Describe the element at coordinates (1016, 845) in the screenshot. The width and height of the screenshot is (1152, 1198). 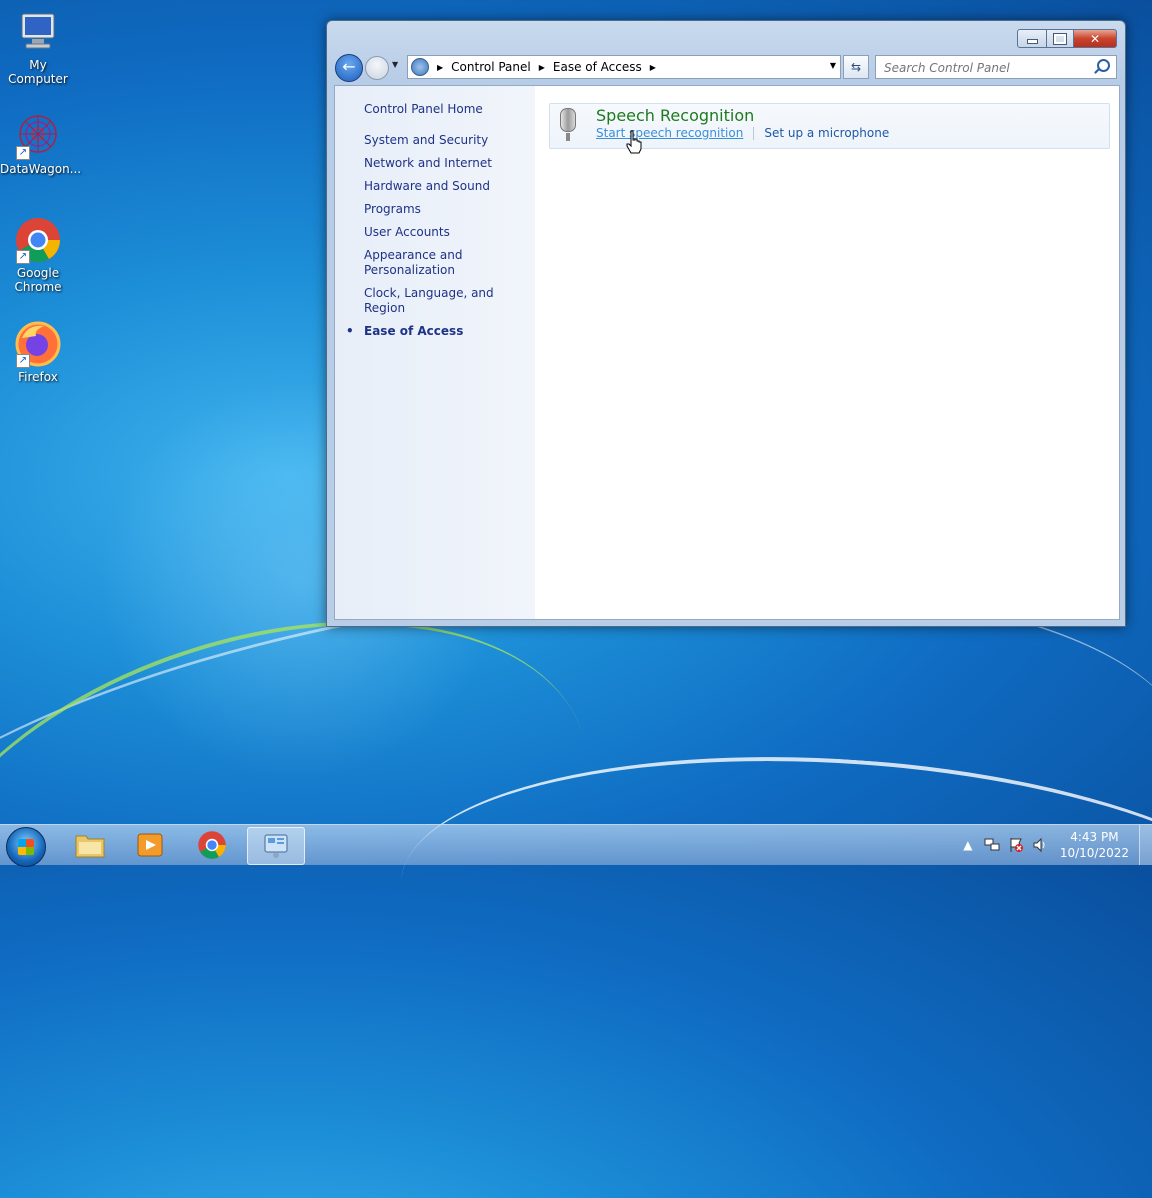
I see `action-center-flag-icon` at that location.